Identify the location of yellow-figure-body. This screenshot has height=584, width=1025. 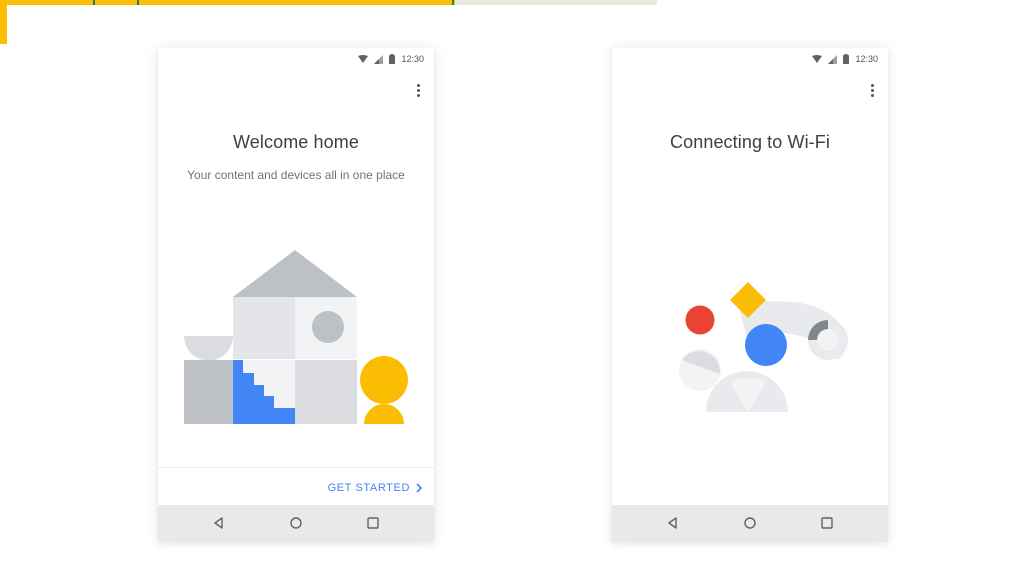
(384, 414).